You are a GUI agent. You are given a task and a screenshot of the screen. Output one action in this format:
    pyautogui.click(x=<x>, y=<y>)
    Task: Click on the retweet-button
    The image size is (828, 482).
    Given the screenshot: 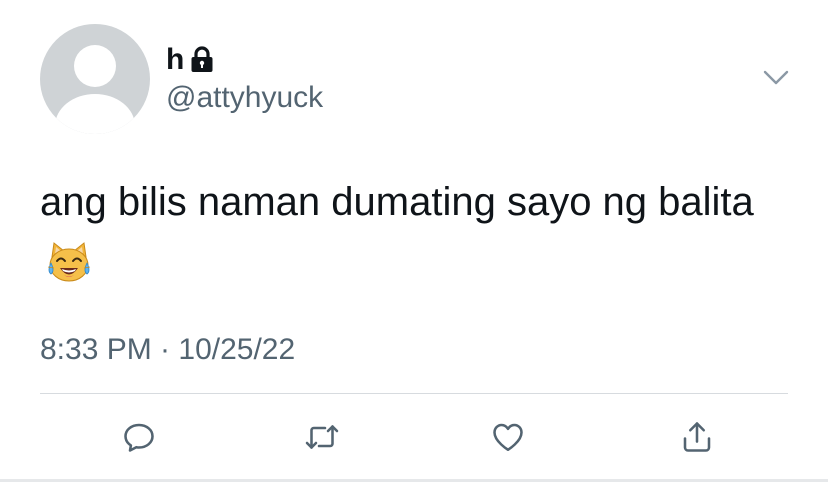 What is the action you would take?
    pyautogui.click(x=322, y=437)
    